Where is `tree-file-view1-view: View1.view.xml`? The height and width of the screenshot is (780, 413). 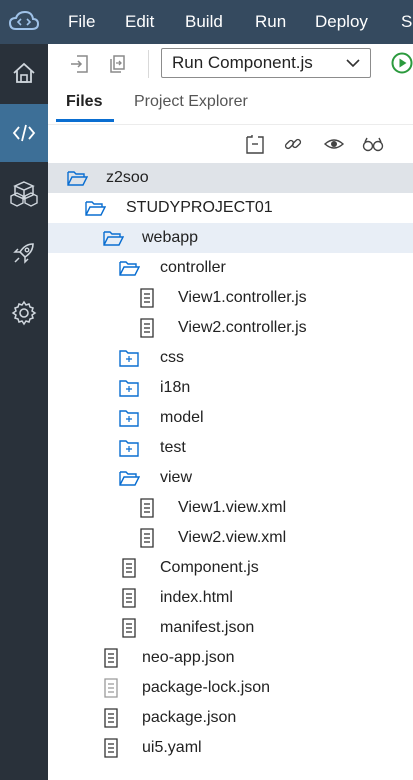 tree-file-view1-view: View1.view.xml is located at coordinates (230, 508).